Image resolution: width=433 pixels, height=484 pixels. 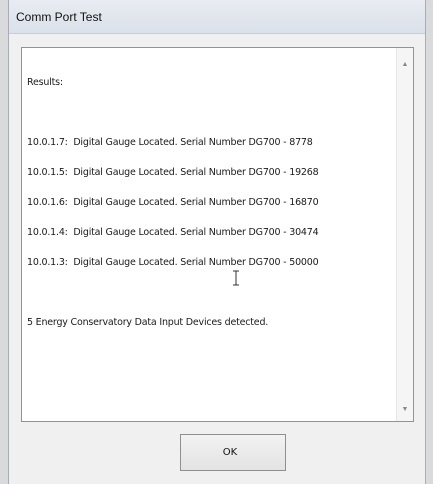 What do you see at coordinates (59, 17) in the screenshot?
I see `window-title: Comm Port Test` at bounding box center [59, 17].